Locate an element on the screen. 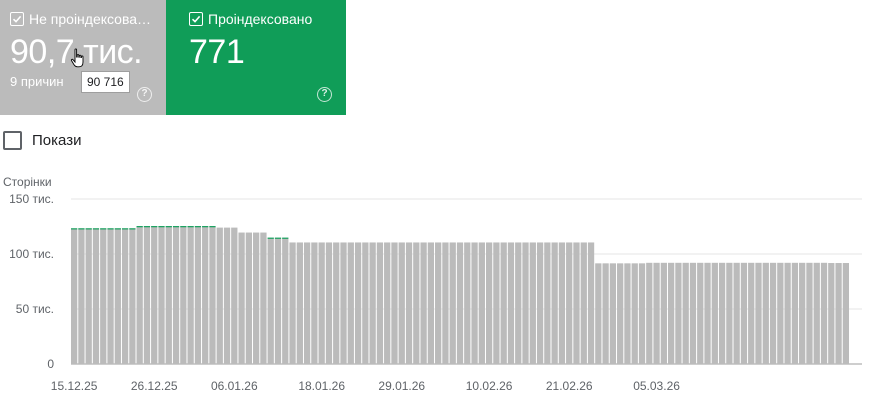 The image size is (884, 420). x-tick-label: 26.12.25 is located at coordinates (154, 386).